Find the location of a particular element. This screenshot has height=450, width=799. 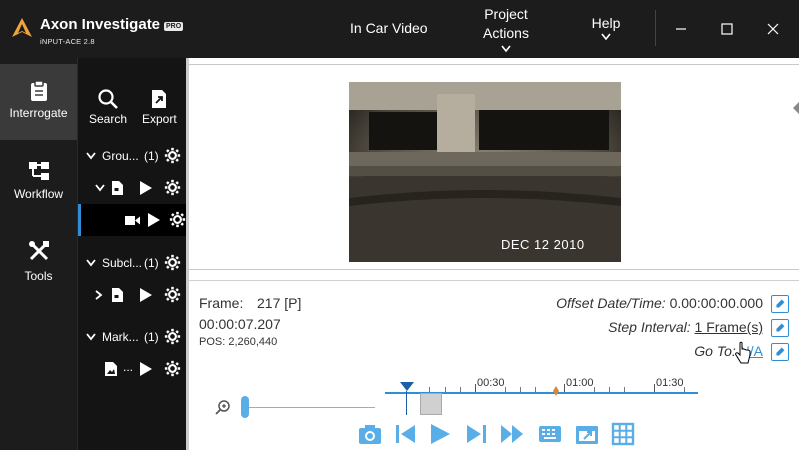

grid-icon is located at coordinates (623, 434).